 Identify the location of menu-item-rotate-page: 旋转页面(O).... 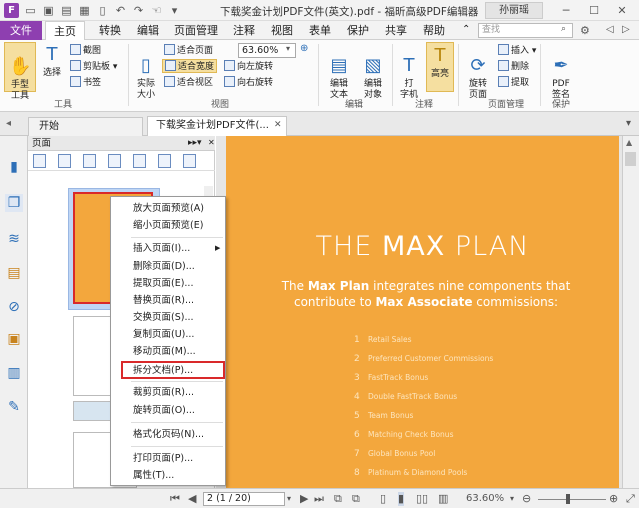
(168, 410).